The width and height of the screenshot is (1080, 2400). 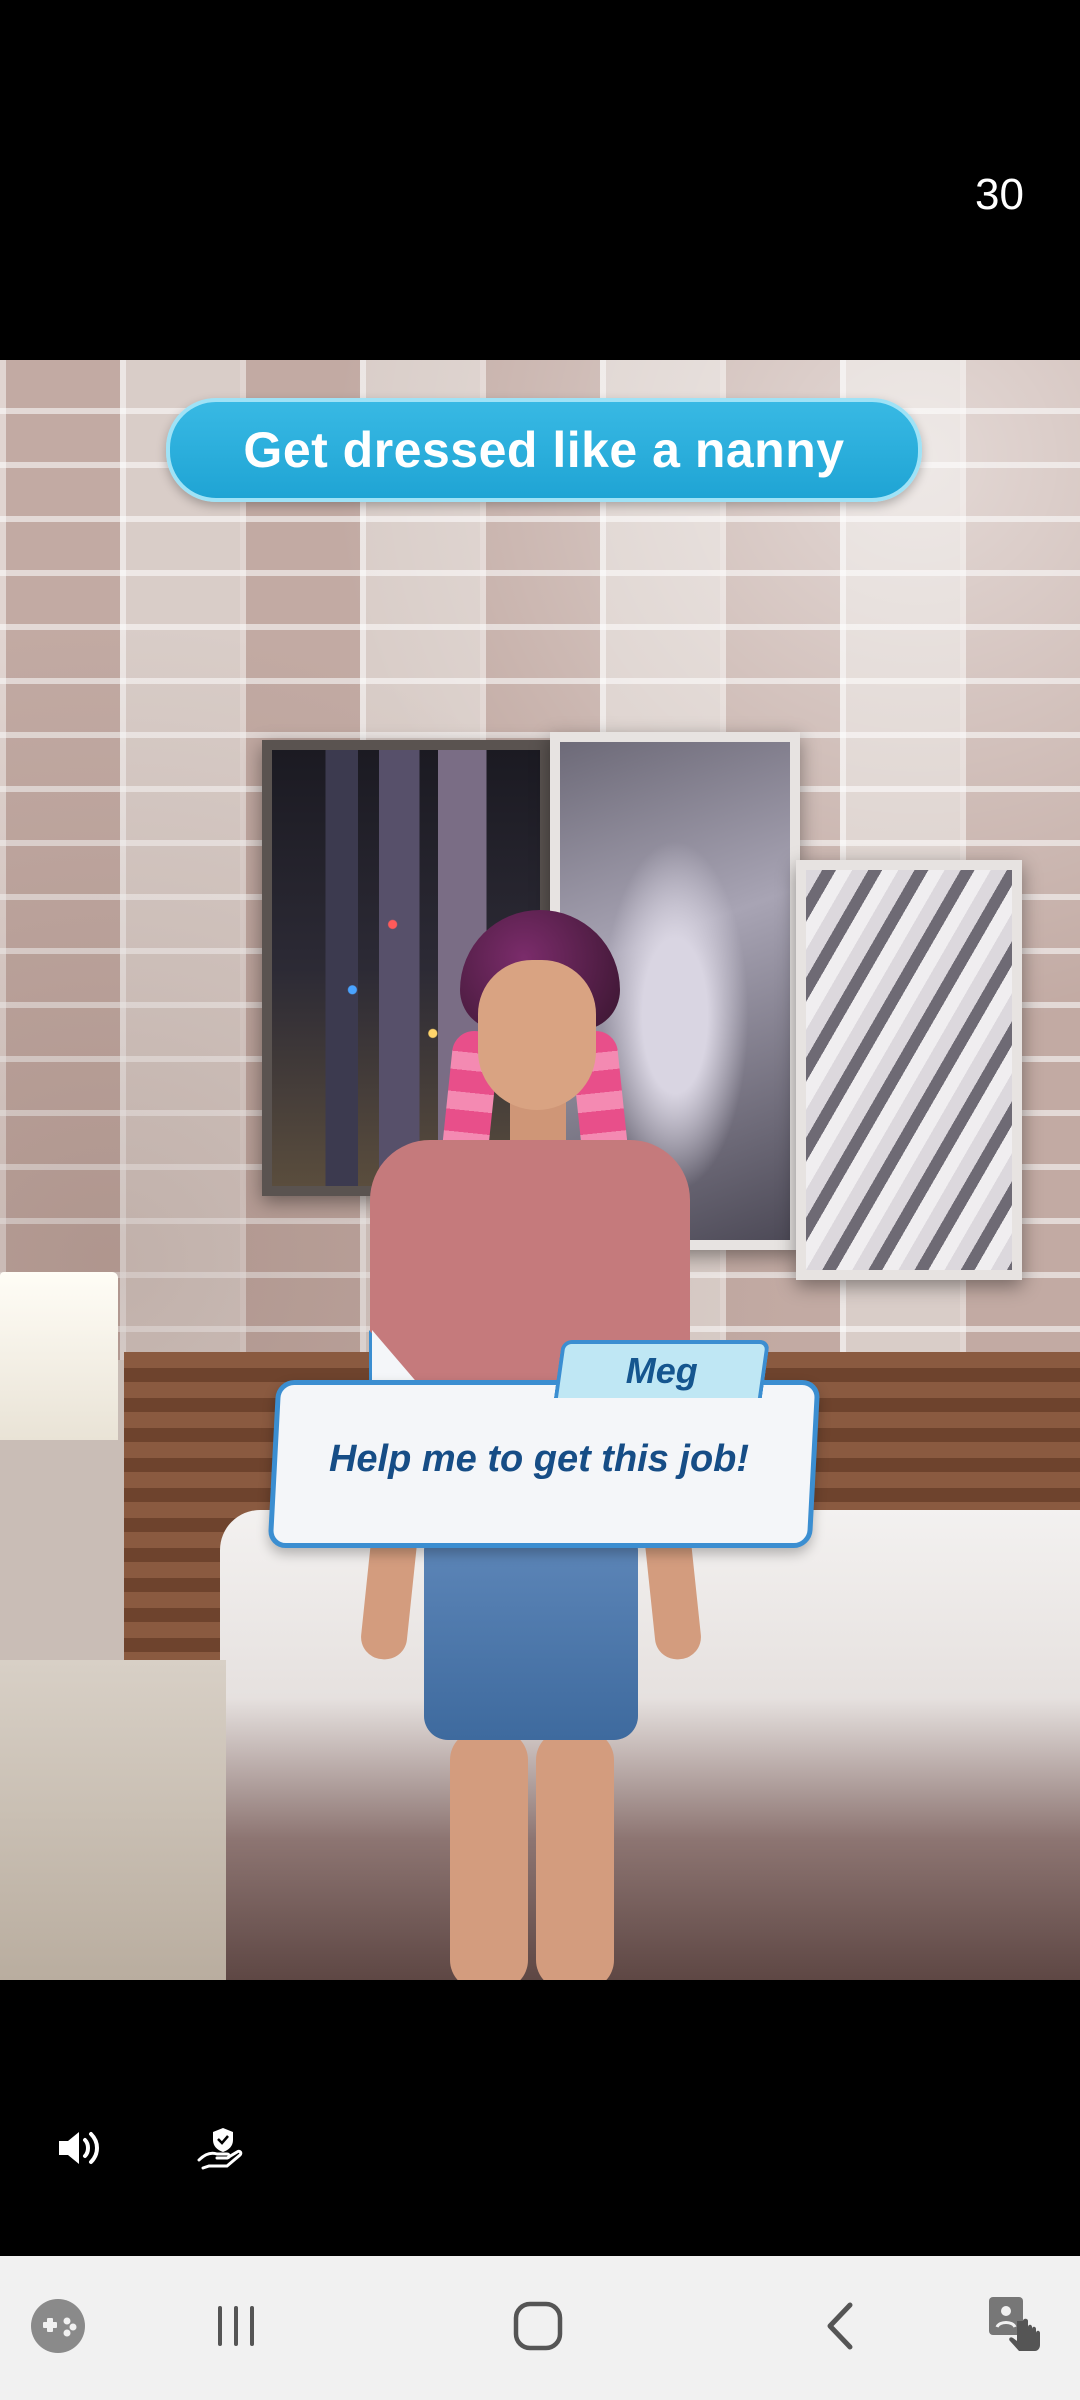 I want to click on sound-toggle-button, so click(x=80, y=2150).